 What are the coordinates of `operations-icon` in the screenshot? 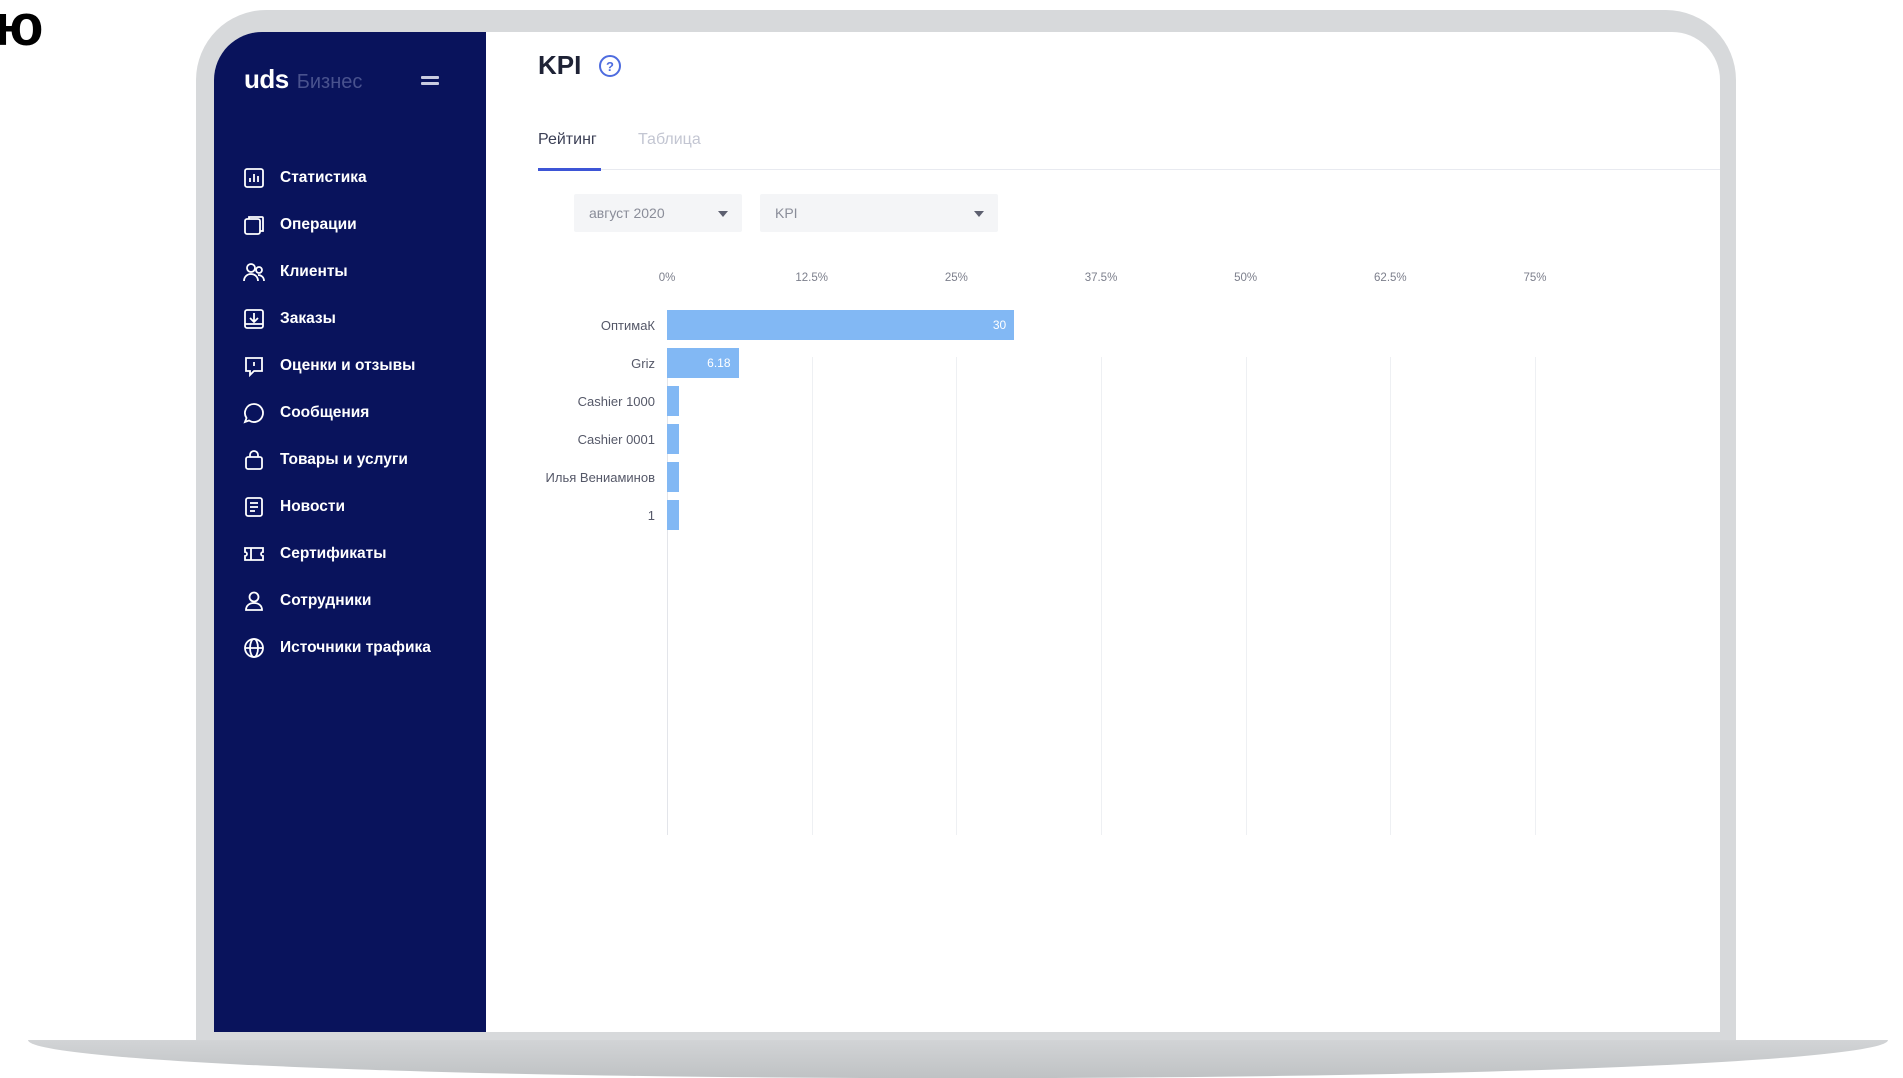 It's located at (254, 225).